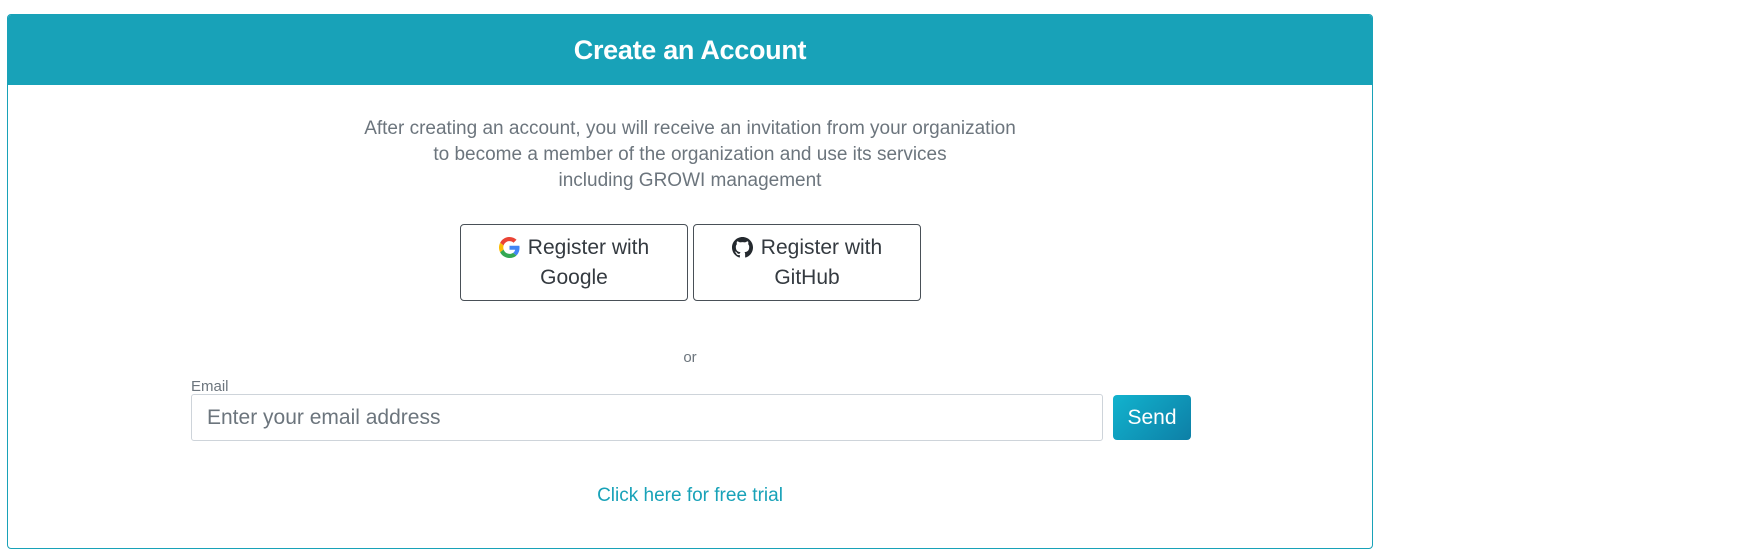 The width and height of the screenshot is (1740, 558). I want to click on card-title: Create an Account, so click(690, 49).